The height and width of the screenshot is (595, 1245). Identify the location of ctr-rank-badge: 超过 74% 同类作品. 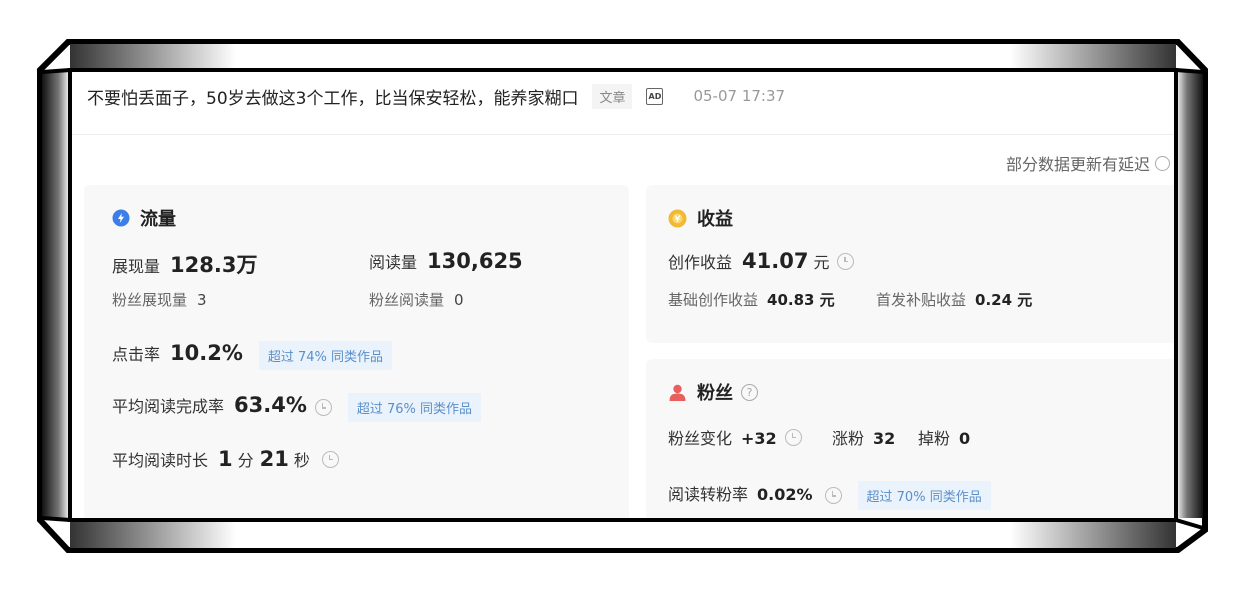
(325, 355).